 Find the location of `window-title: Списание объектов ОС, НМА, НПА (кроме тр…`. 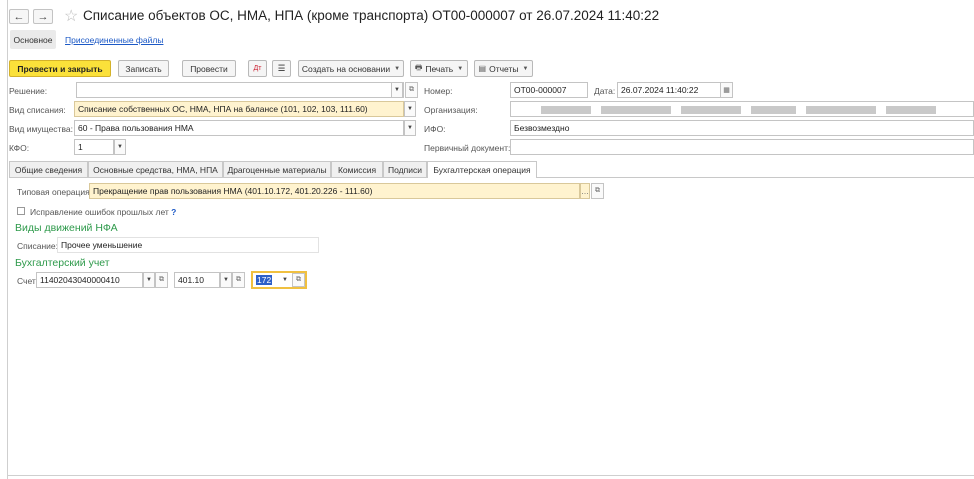

window-title: Списание объектов ОС, НМА, НПА (кроме тр… is located at coordinates (371, 15).